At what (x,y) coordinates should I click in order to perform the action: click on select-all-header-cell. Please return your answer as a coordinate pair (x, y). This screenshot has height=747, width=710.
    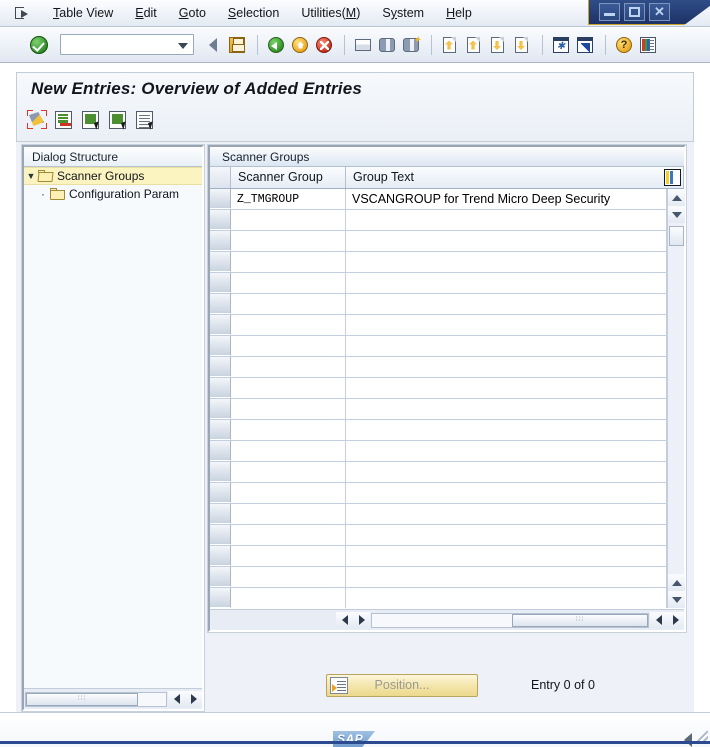
    Looking at the image, I should click on (220, 177).